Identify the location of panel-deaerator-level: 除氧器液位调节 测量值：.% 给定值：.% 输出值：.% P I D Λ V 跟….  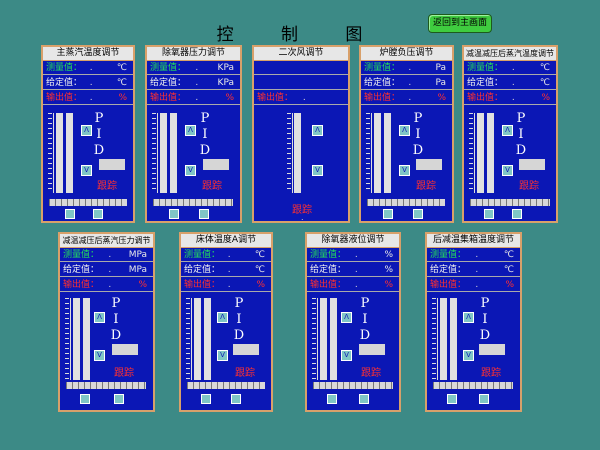
(353, 322).